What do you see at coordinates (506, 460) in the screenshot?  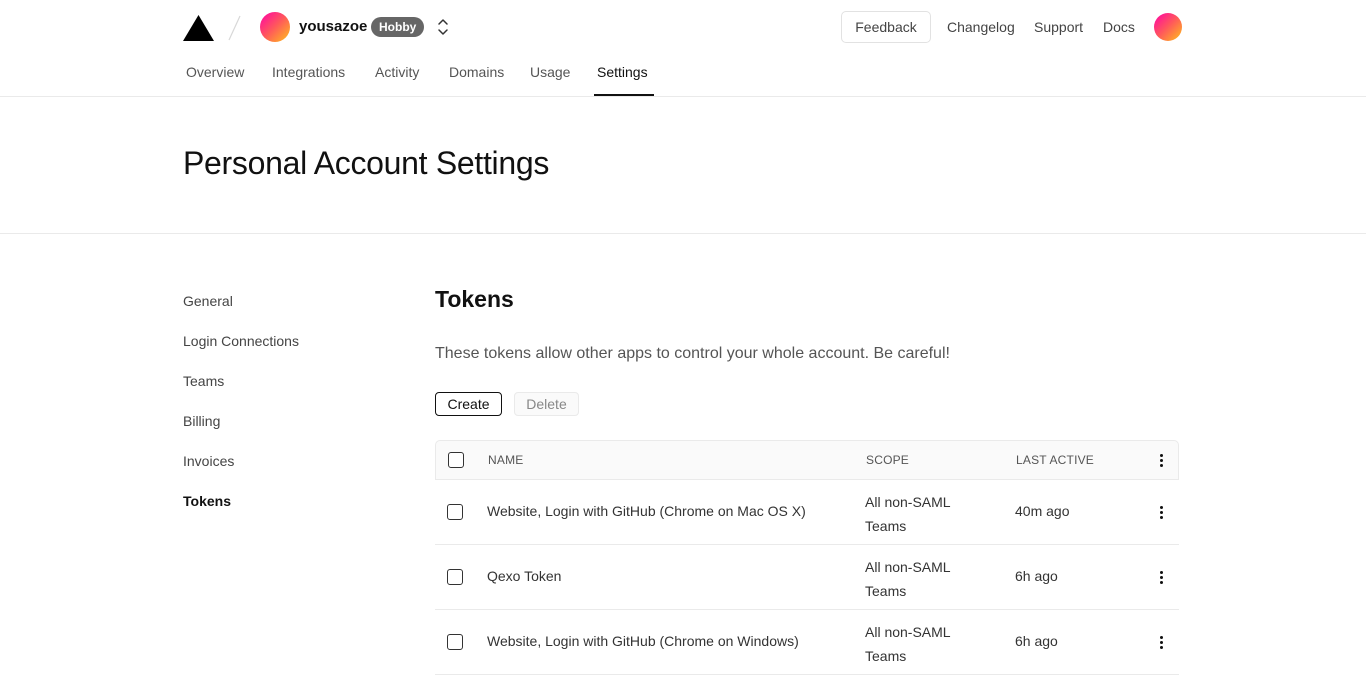 I see `column-header-name: NAME` at bounding box center [506, 460].